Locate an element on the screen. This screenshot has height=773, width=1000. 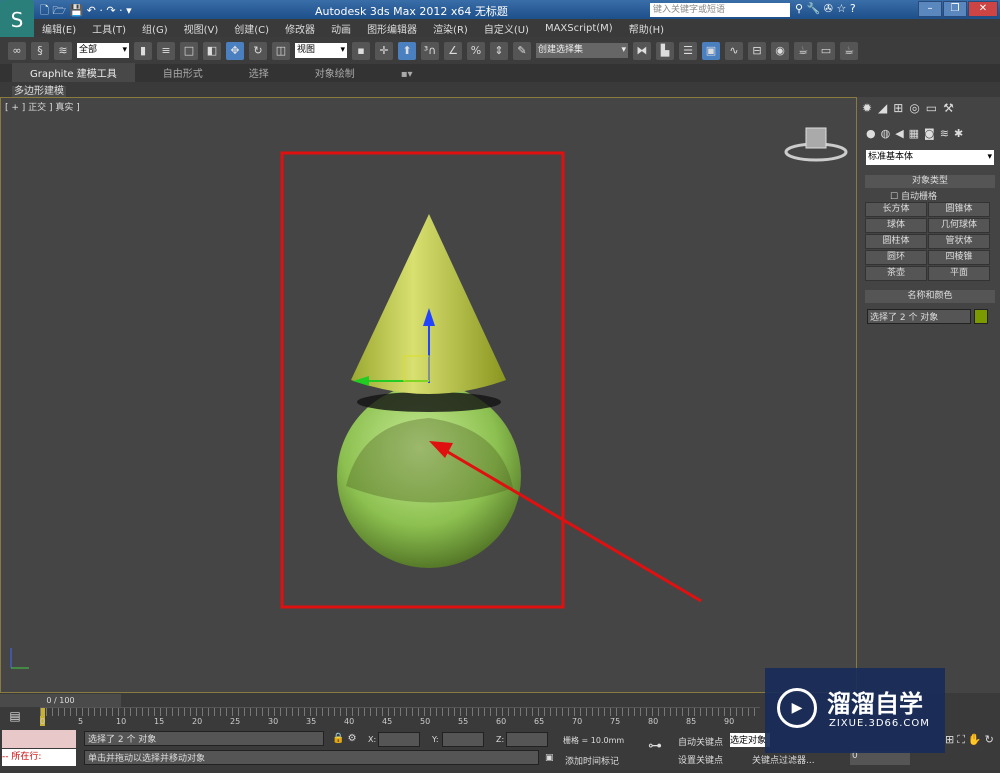
z-coord-field is located at coordinates (527, 739).